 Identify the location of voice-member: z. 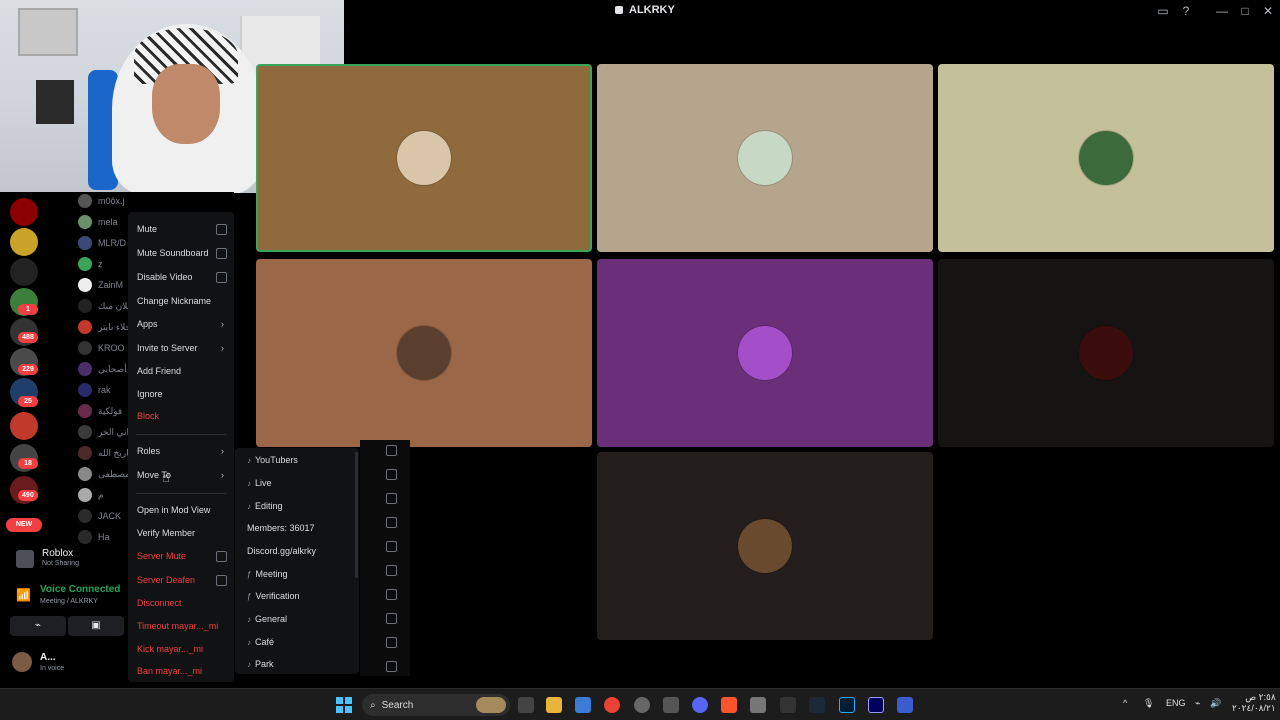
(90, 264).